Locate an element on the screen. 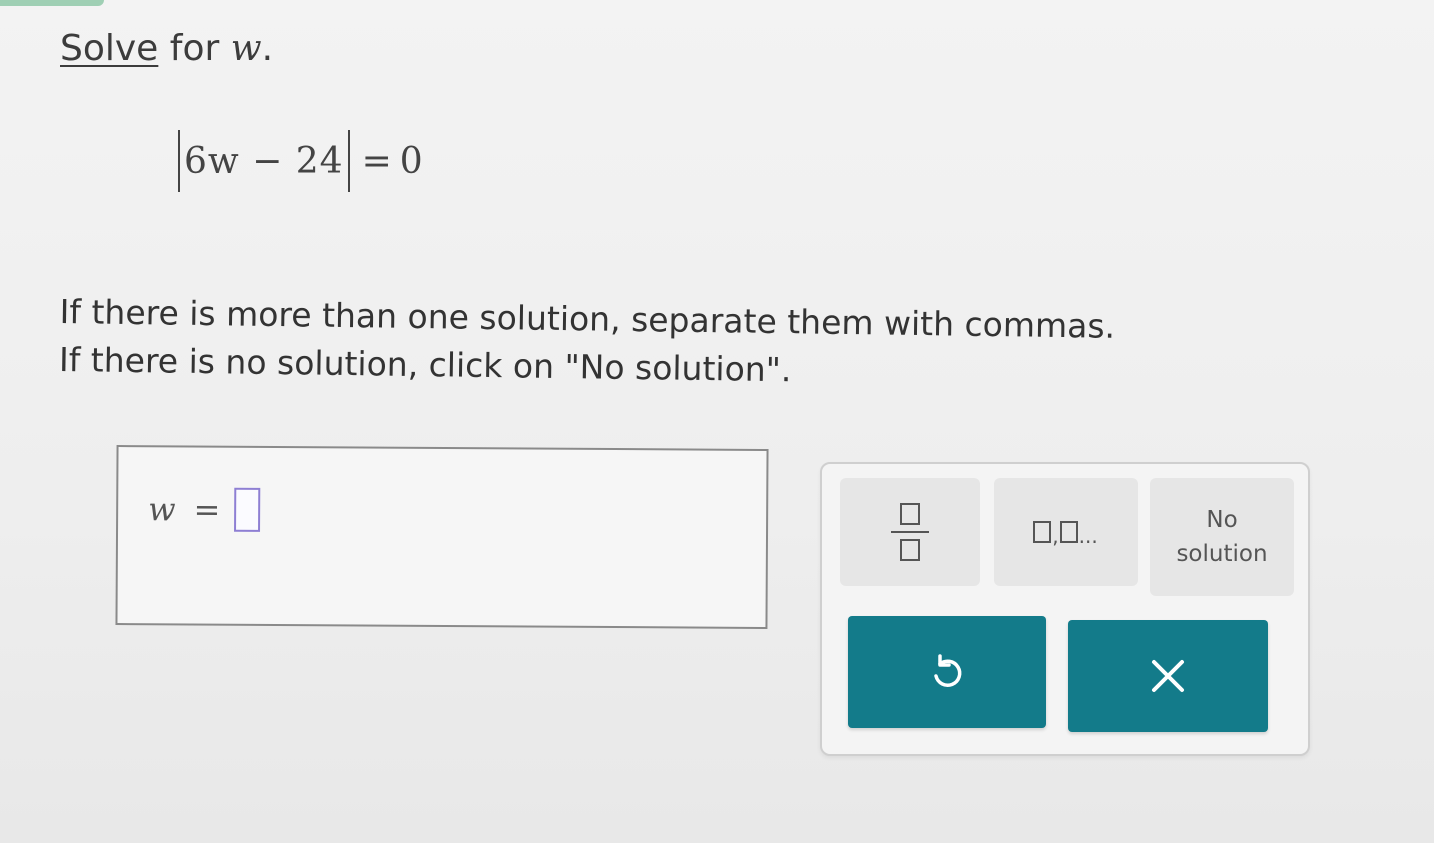 This screenshot has width=1434, height=843. answer-row: w = is located at coordinates (204, 509).